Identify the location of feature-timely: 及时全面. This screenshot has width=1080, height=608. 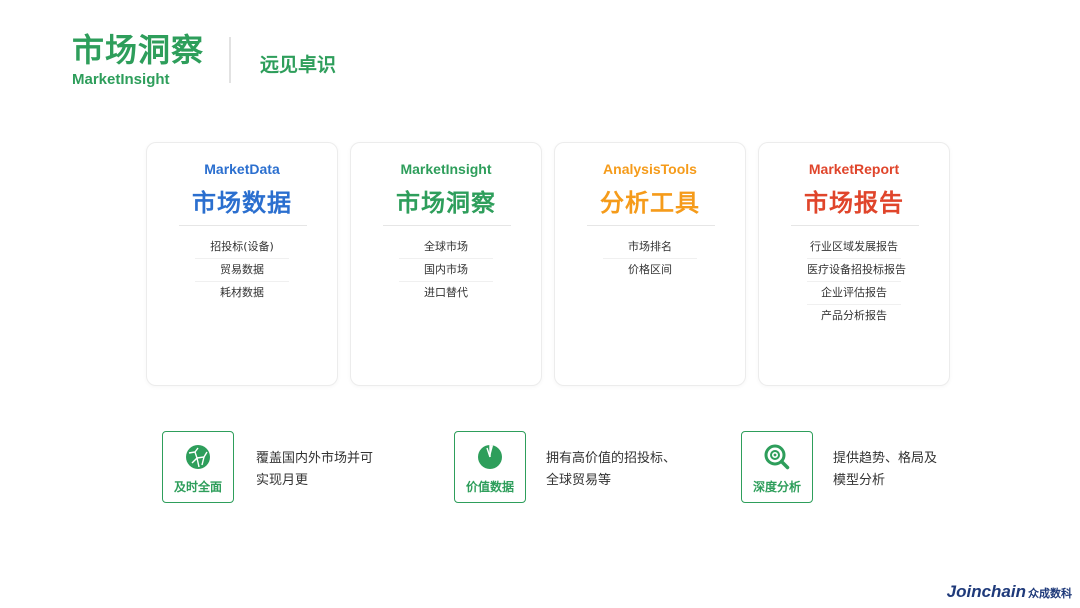
(198, 467).